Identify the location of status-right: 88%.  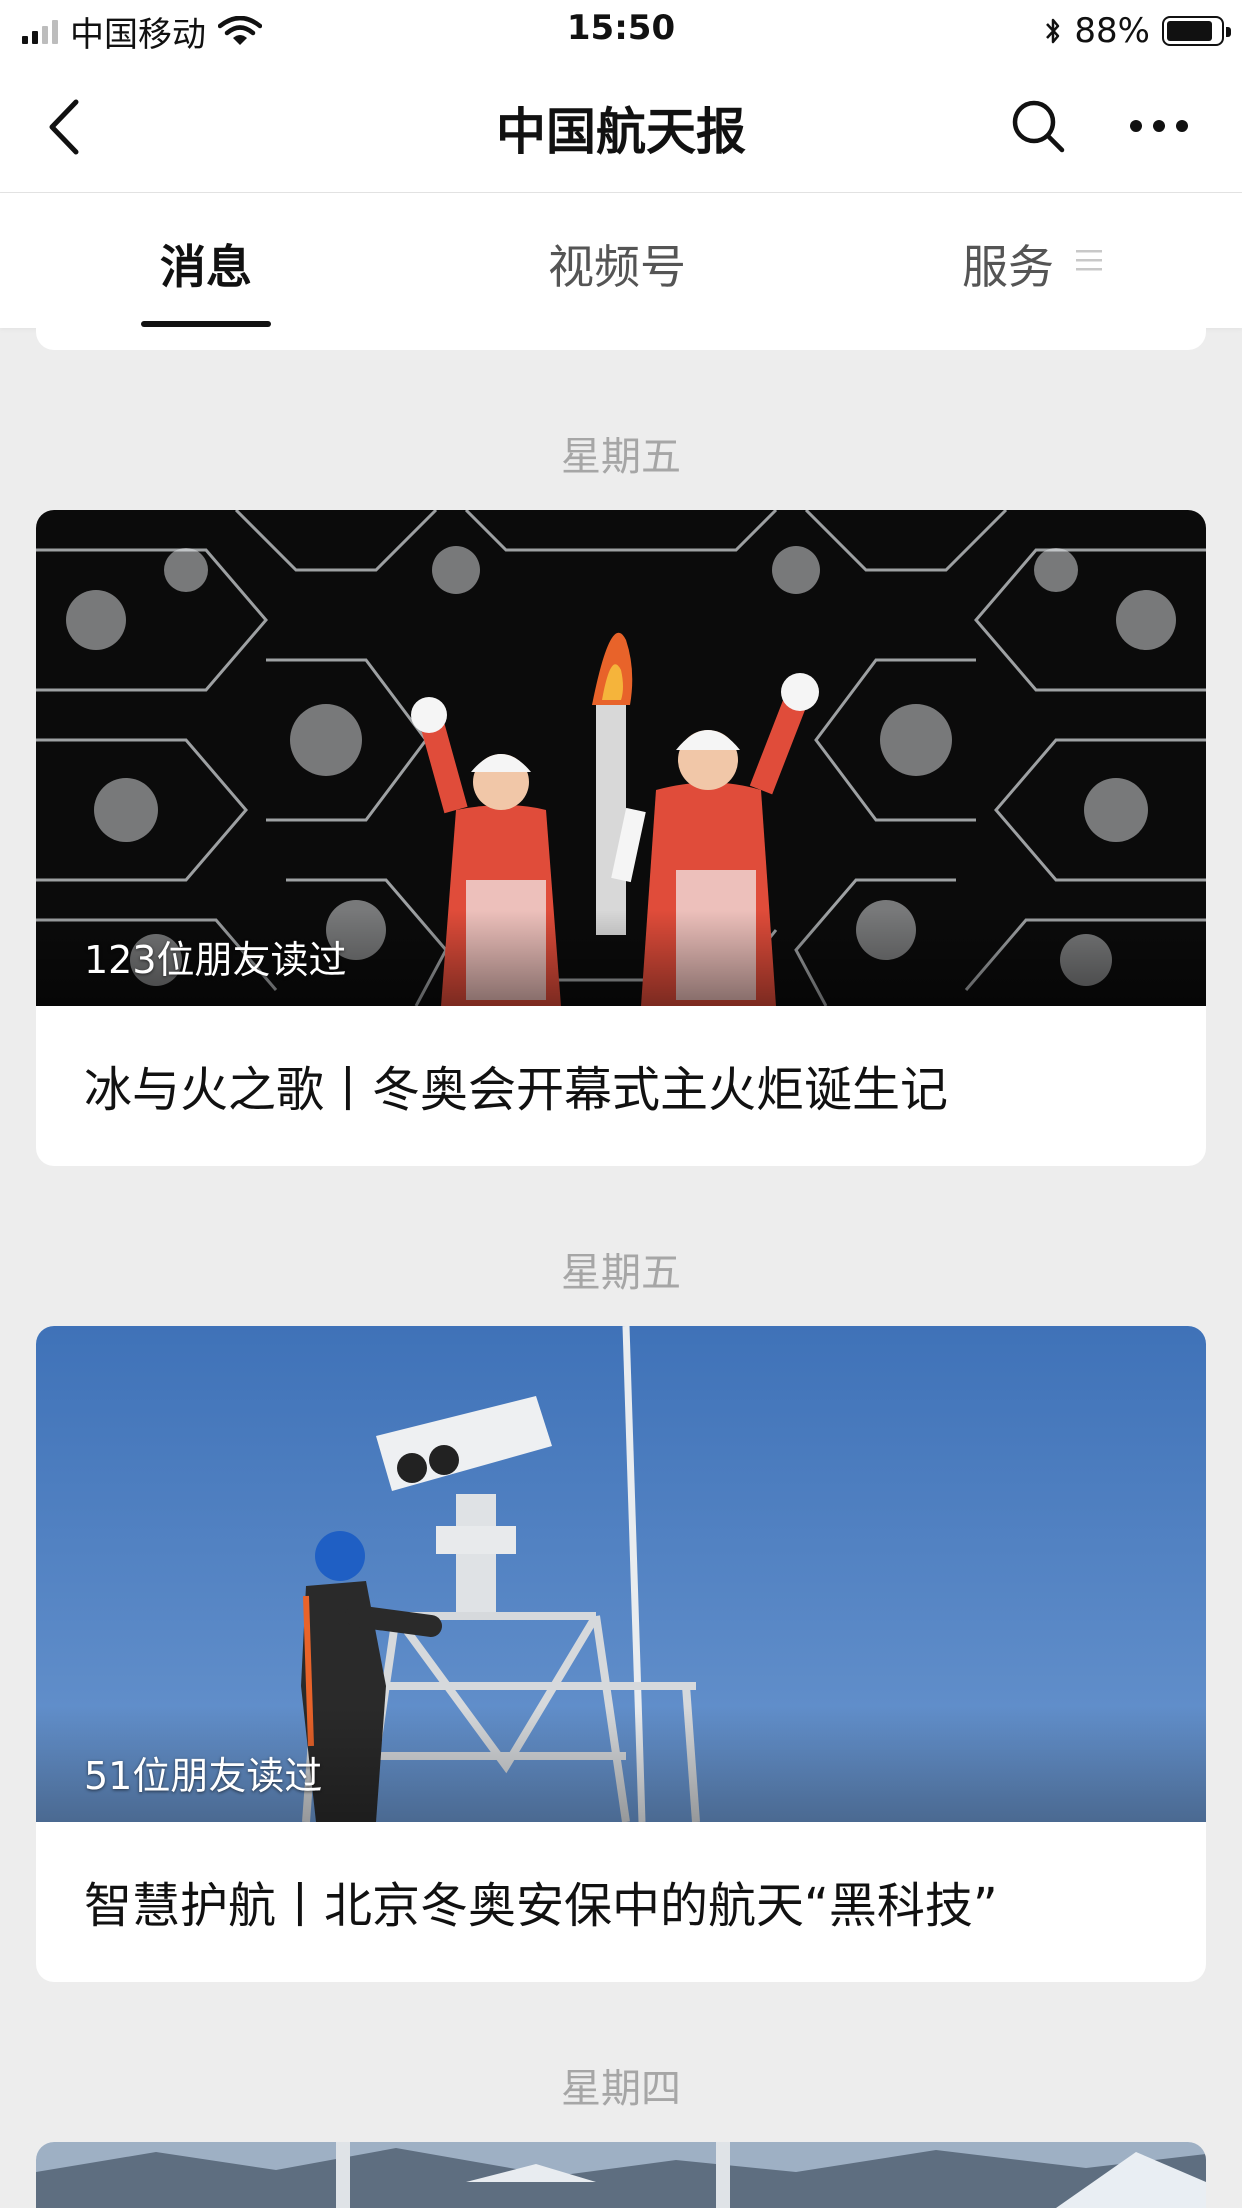
(1137, 31).